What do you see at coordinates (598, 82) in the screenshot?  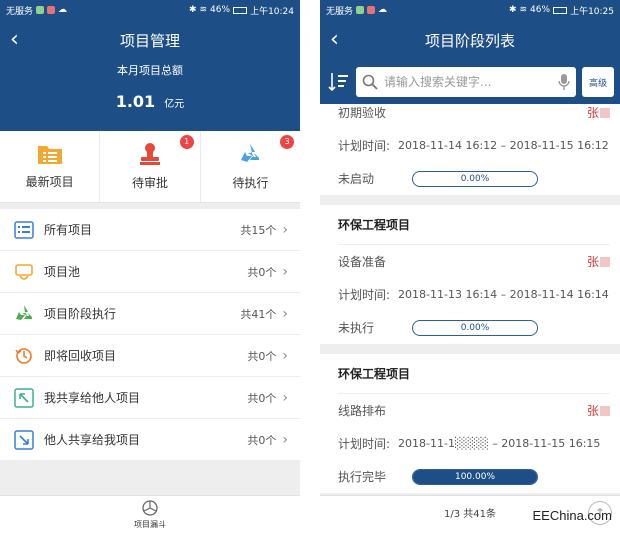 I see `advanced-search-button: 高级` at bounding box center [598, 82].